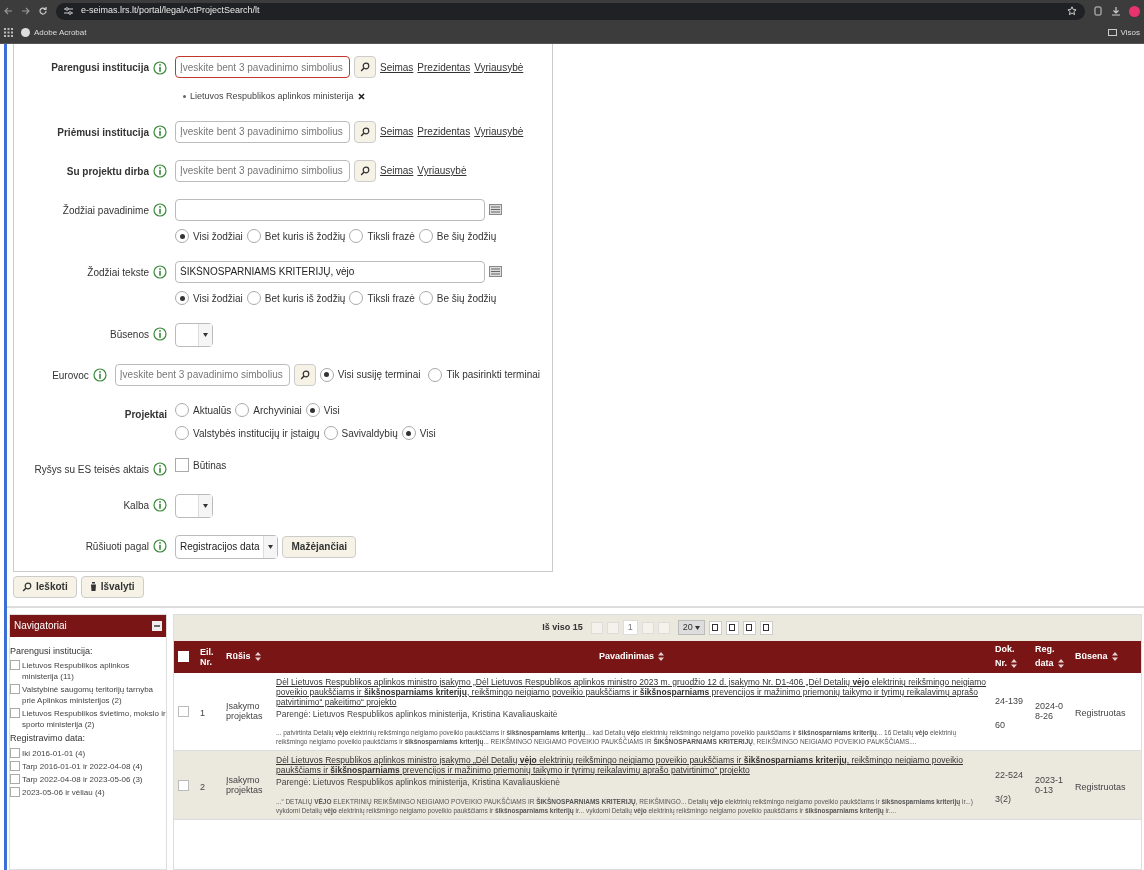 The width and height of the screenshot is (1144, 870). What do you see at coordinates (631, 691) in the screenshot?
I see `act-title-link: Dėl Lietuvos Respublikos aplinkos ministro įsakymo „Dėl Lietuvos Respublikos aplinkos ministro 2023 m. gruodžio 12 d. įsakymo Nr. D1-406 „Dėl Detalių vėjo elektrinių reikšmingo neigiamo poveikio paukščiams ir šikšnosparniams kriterijų, reikšmingo neigiamo poveikio paukščiams ir šikšnosparniams prevencijos ir mažinimo priemonių taikymo ir tyrimų reikalavimų aprašo patvirtinimo“ pakeitimo“ projekto` at bounding box center [631, 691].